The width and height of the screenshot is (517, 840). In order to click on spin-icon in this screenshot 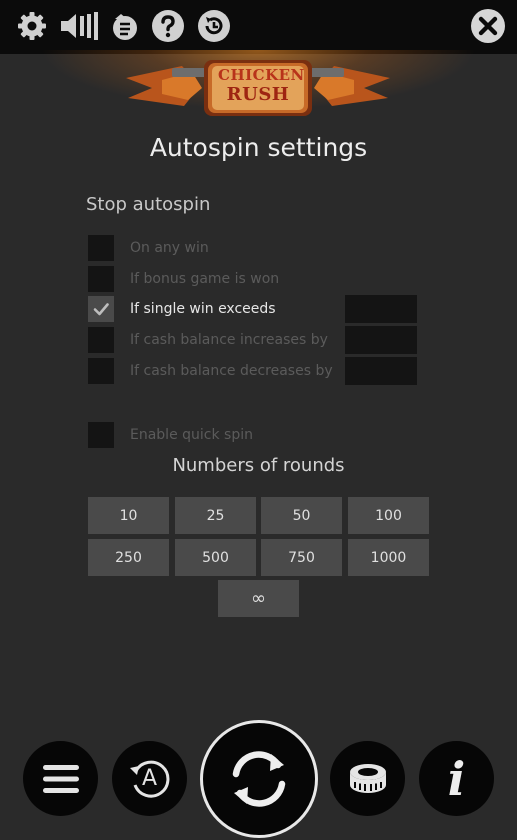, I will do `click(259, 779)`.